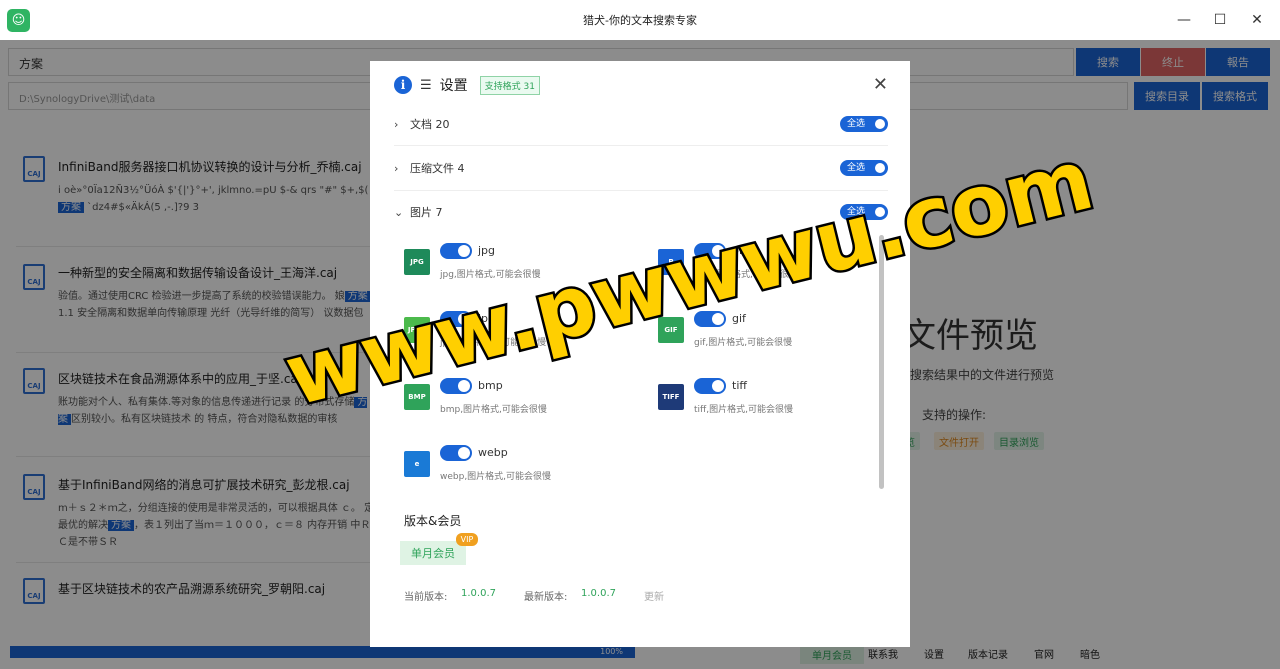 This screenshot has height=669, width=1280. Describe the element at coordinates (546, 597) in the screenshot. I see `latest-version-label: 最新版本:` at that location.